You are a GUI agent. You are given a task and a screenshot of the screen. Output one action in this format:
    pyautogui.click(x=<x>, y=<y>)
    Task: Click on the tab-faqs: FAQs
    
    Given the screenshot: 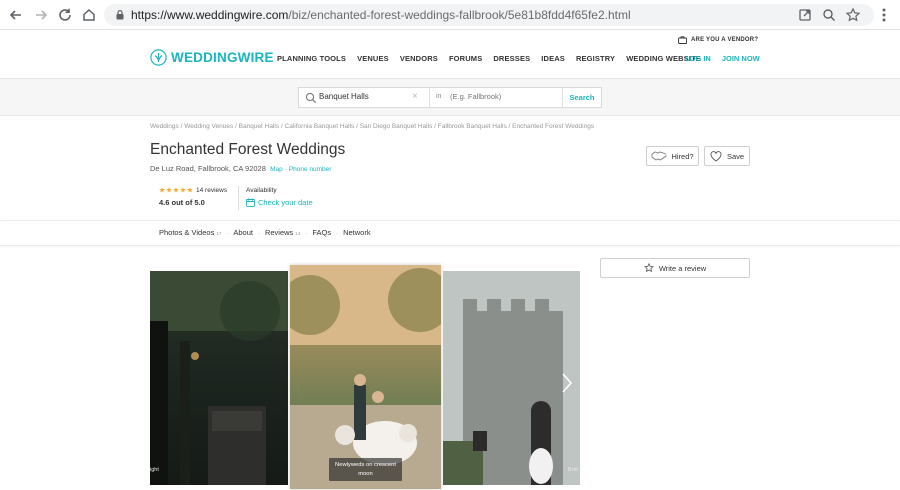 What is the action you would take?
    pyautogui.click(x=321, y=232)
    